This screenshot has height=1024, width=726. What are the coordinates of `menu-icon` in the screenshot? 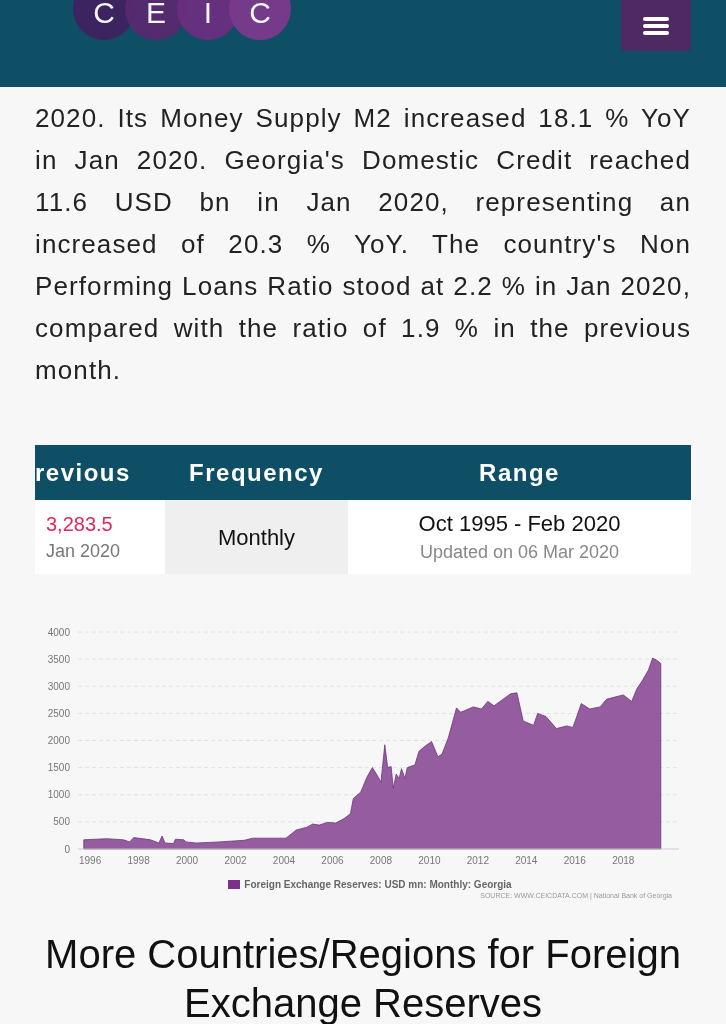 It's located at (656, 25).